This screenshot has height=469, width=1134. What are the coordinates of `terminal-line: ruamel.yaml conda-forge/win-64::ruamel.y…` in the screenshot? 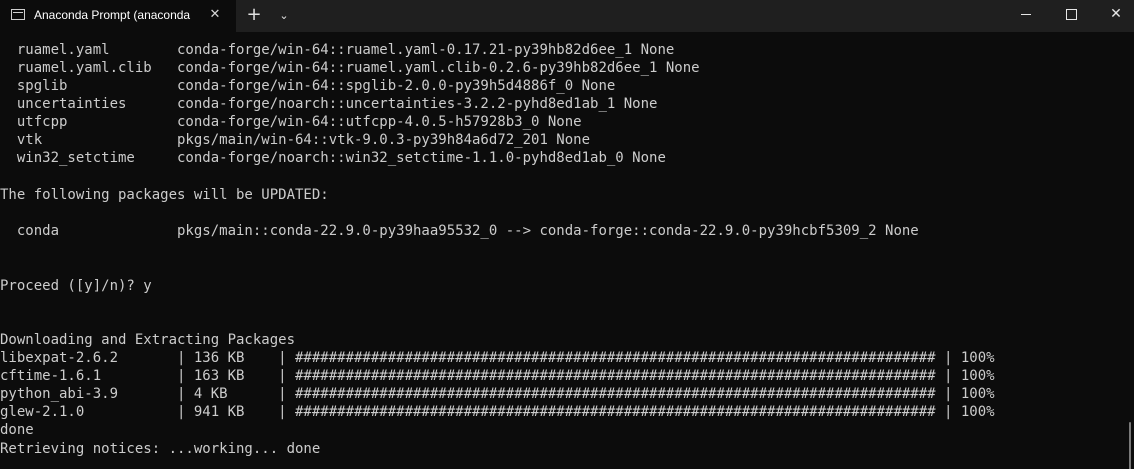 It's located at (337, 50).